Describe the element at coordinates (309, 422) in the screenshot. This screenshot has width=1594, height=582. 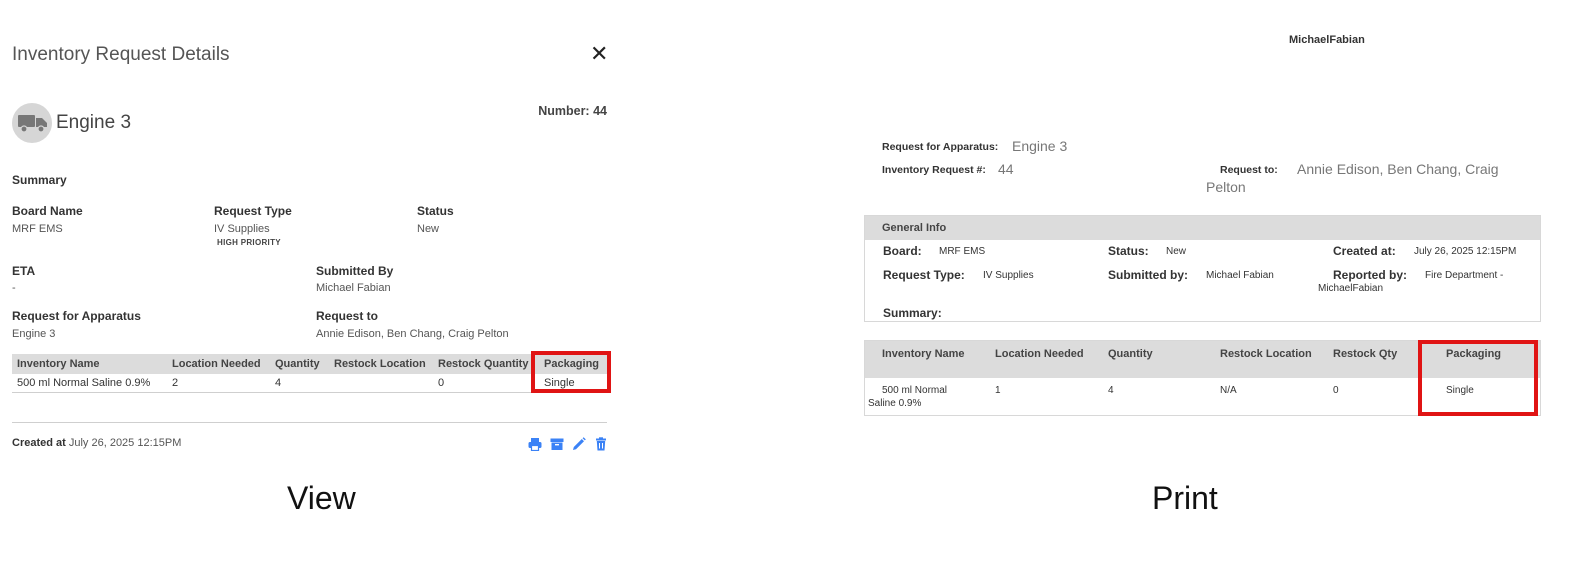
I see `divider` at that location.